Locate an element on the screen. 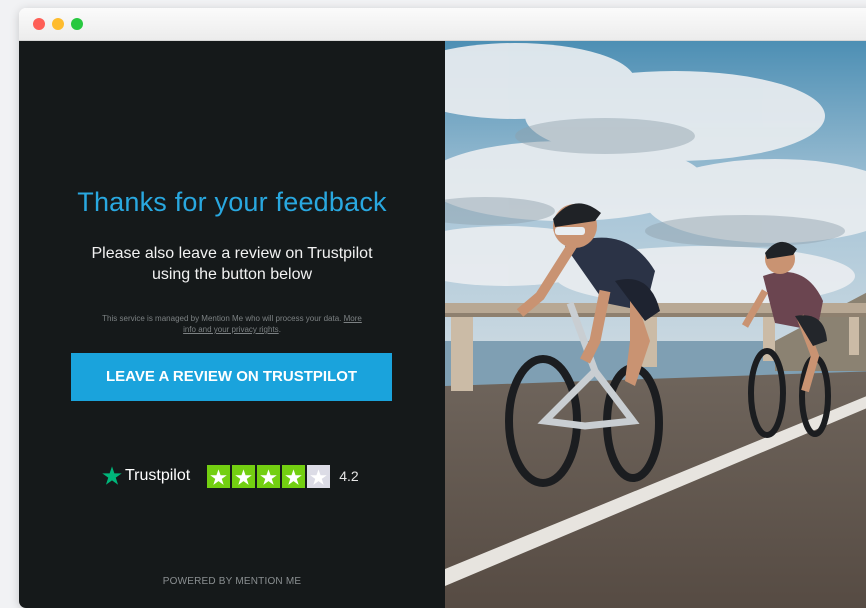 Image resolution: width=866 pixels, height=608 pixels. review-request-line-1: Please also leave a review on Trustpilot is located at coordinates (232, 253).